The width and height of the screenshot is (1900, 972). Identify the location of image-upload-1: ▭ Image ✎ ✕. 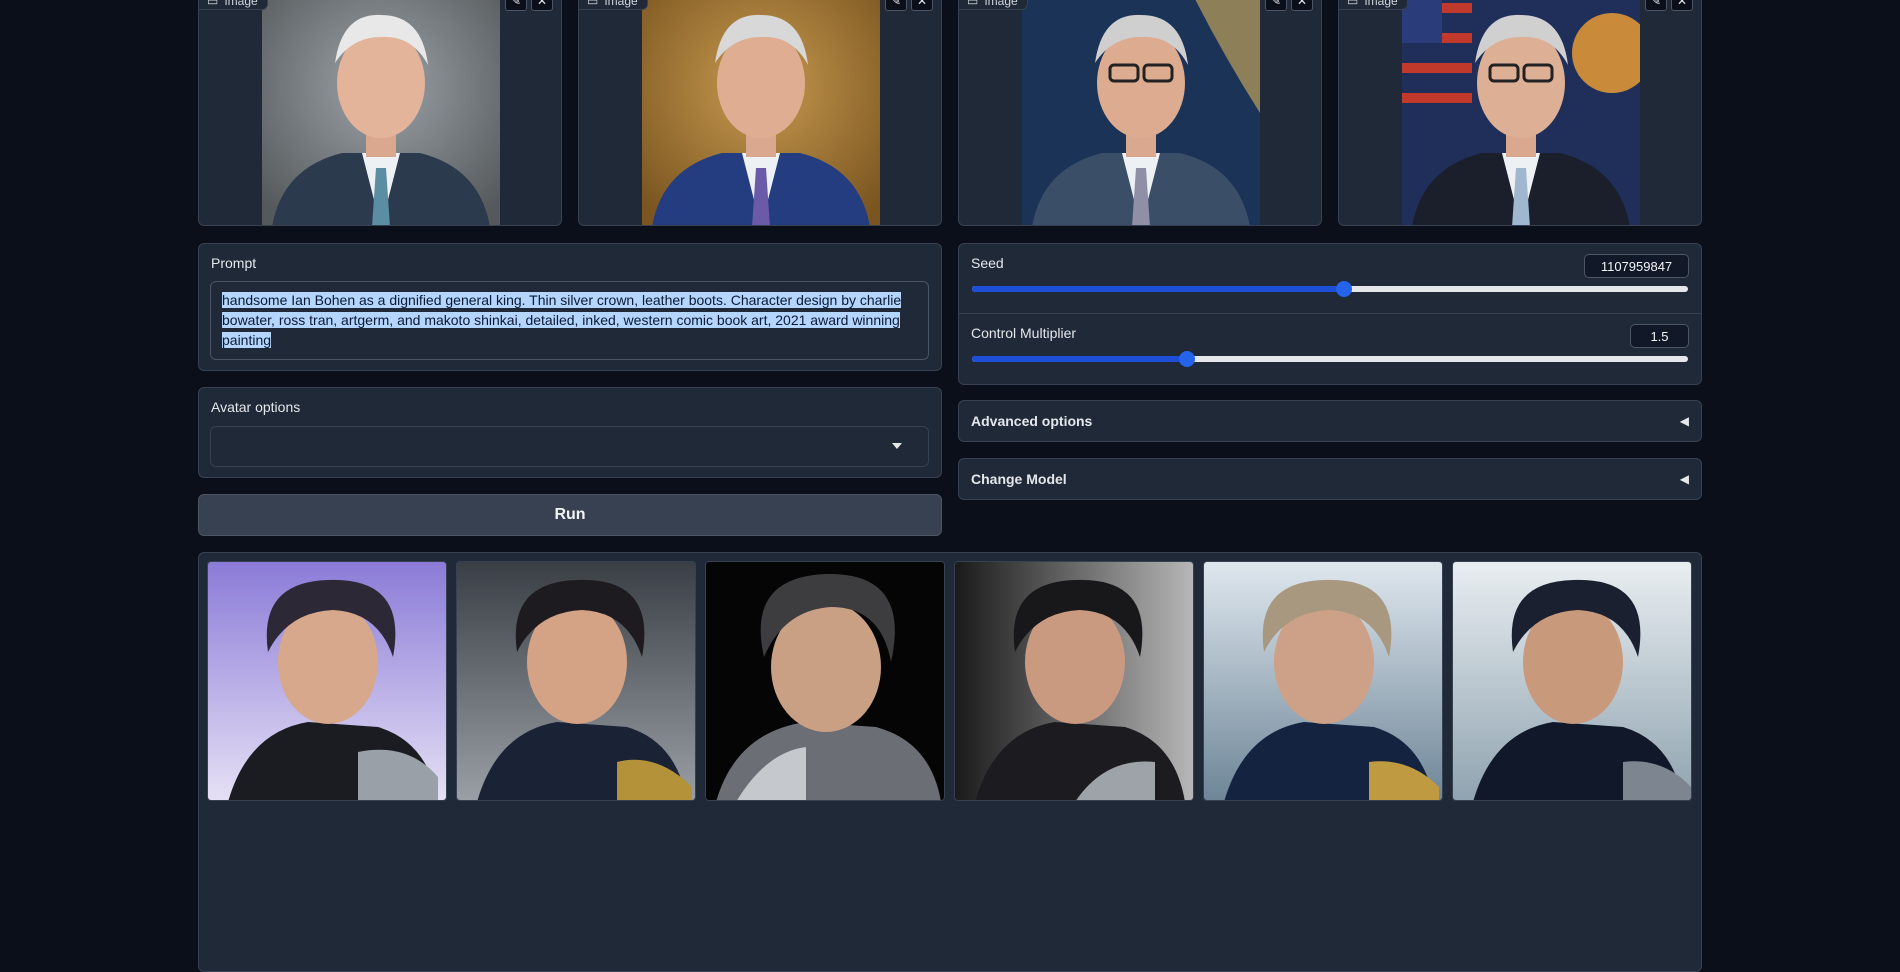
(380, 113).